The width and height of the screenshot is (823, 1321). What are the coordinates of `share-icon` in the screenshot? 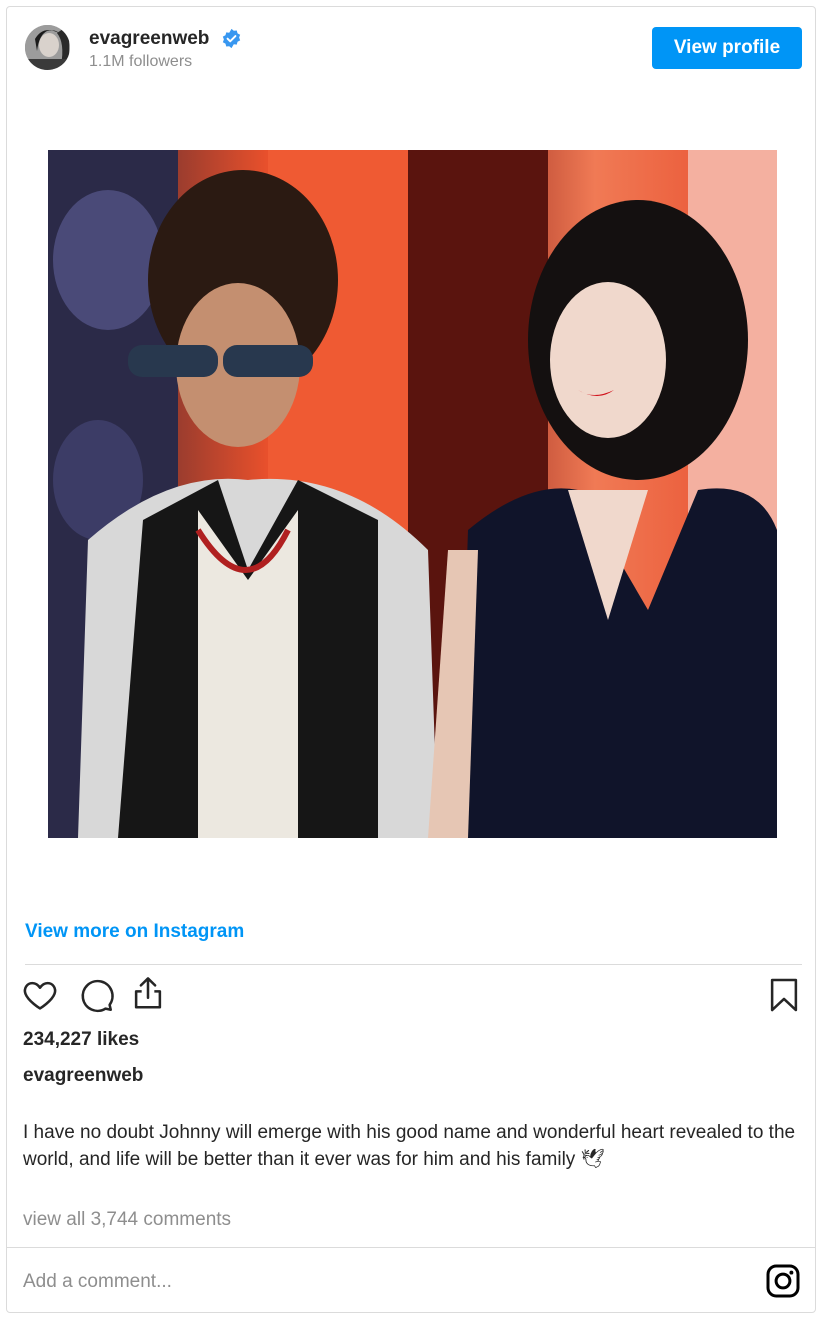 It's located at (148, 993).